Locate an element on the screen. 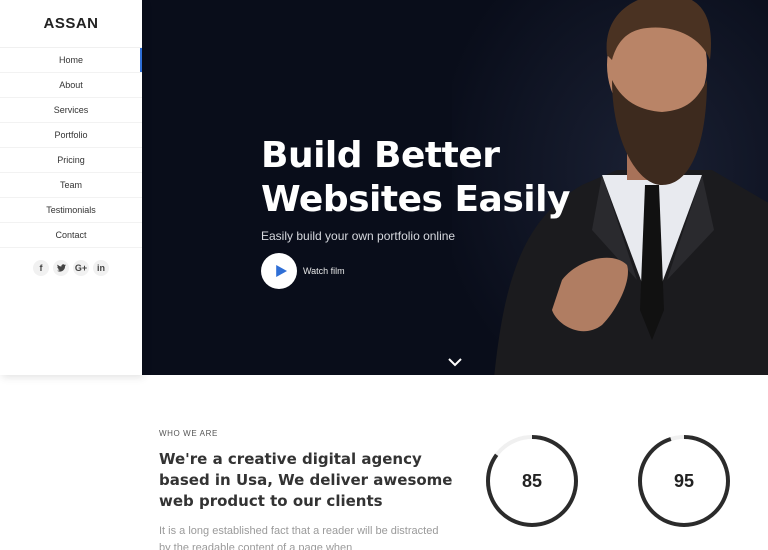  facebook-icon: f is located at coordinates (41, 268).